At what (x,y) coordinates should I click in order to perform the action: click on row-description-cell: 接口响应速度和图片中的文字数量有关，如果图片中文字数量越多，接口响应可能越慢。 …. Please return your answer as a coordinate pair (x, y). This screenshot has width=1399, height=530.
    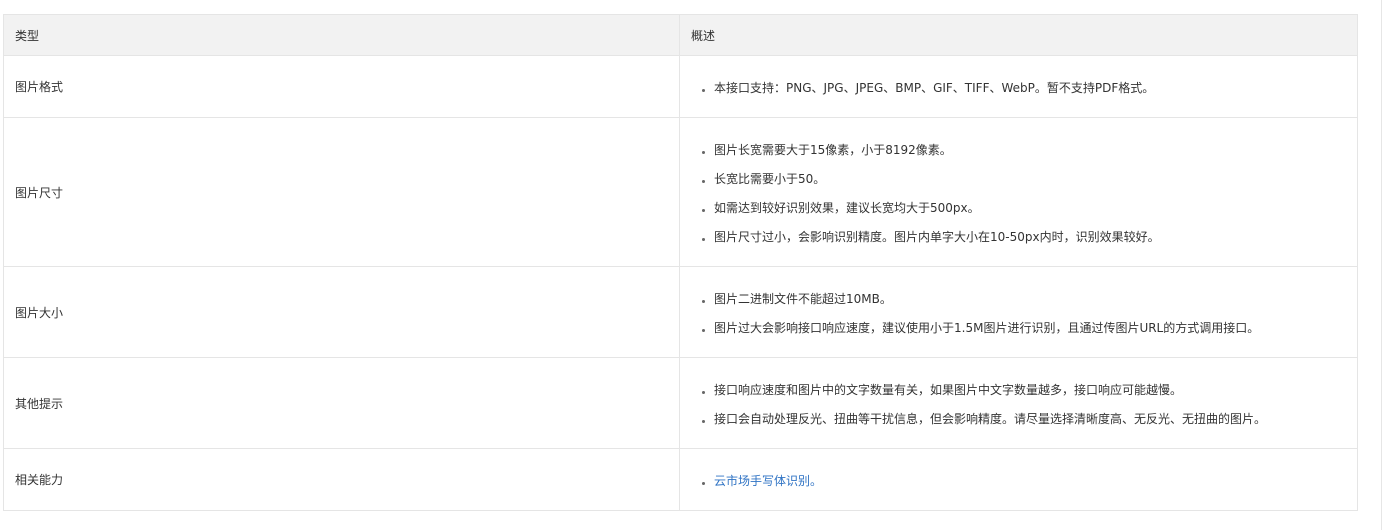
    Looking at the image, I should click on (1018, 403).